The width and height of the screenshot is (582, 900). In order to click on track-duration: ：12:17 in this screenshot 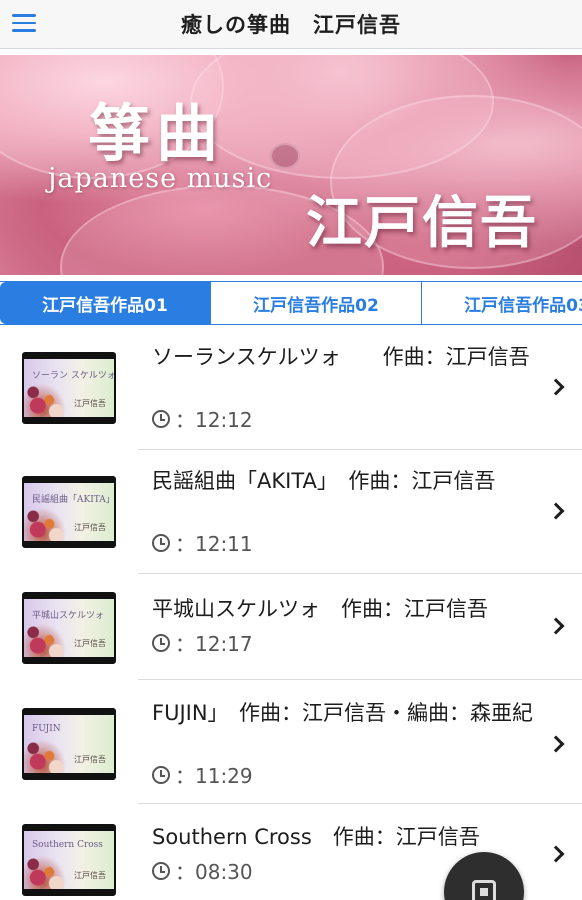, I will do `click(202, 642)`.